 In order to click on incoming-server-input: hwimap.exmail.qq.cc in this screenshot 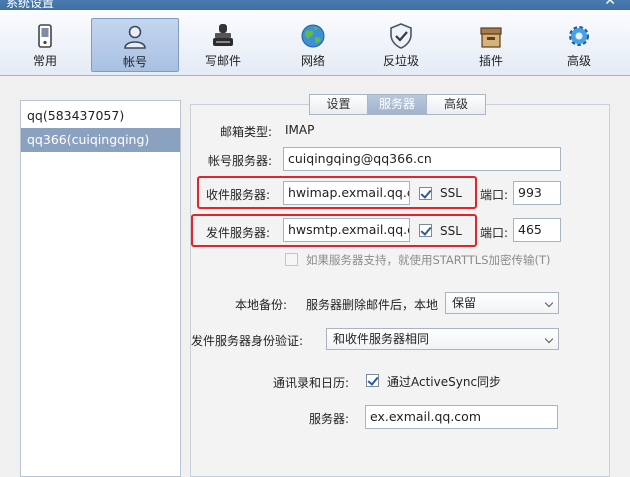, I will do `click(346, 193)`.